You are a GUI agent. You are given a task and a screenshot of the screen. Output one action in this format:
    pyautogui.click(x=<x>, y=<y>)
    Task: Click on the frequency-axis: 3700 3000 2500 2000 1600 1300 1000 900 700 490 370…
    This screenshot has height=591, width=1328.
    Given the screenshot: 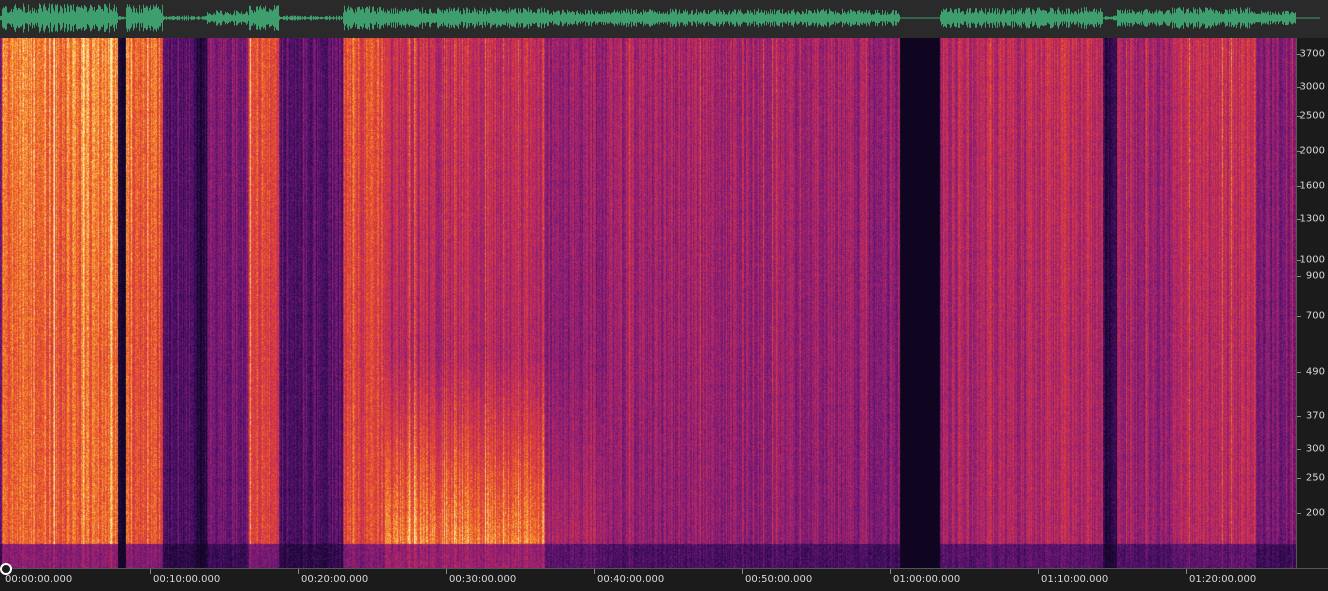 What is the action you would take?
    pyautogui.click(x=1312, y=303)
    